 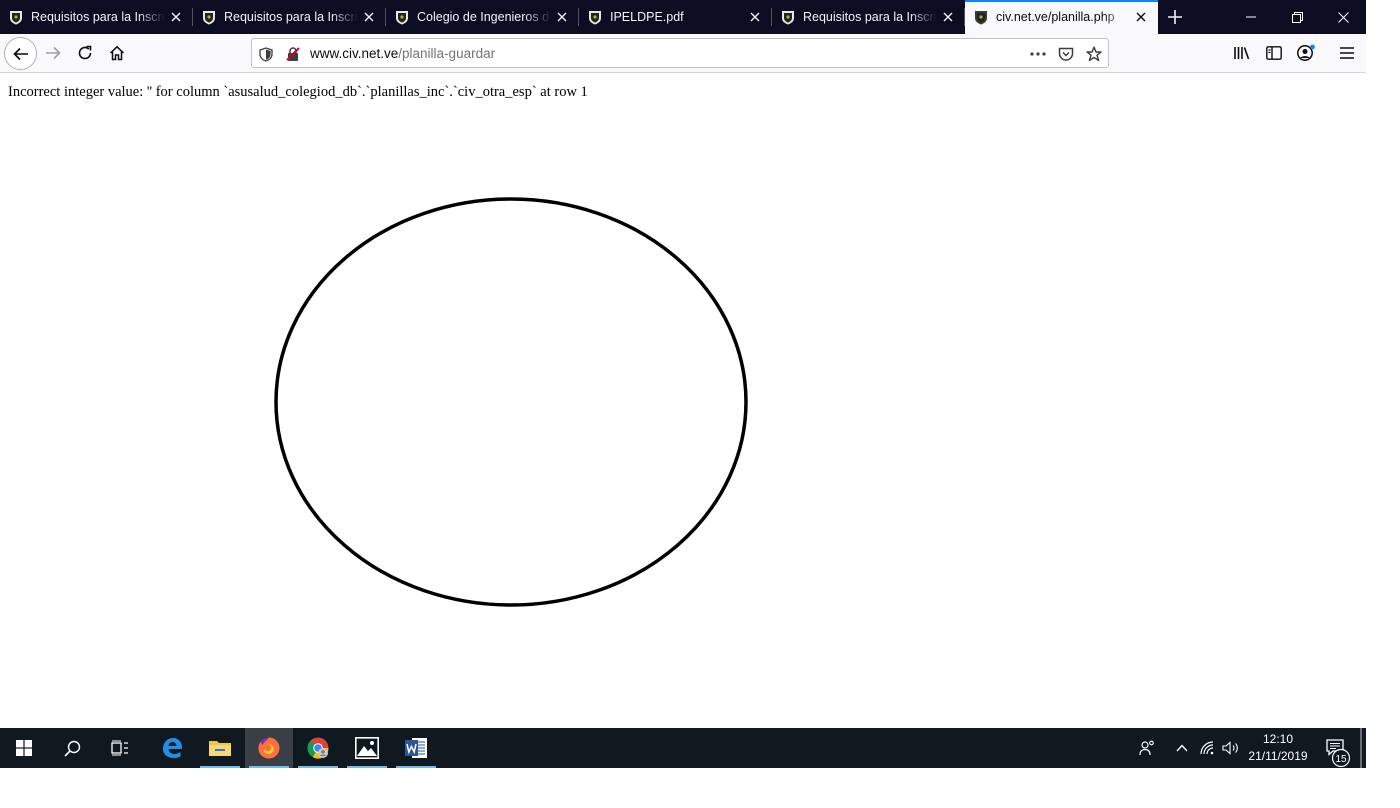 I want to click on word-taskbar-button, so click(x=416, y=748).